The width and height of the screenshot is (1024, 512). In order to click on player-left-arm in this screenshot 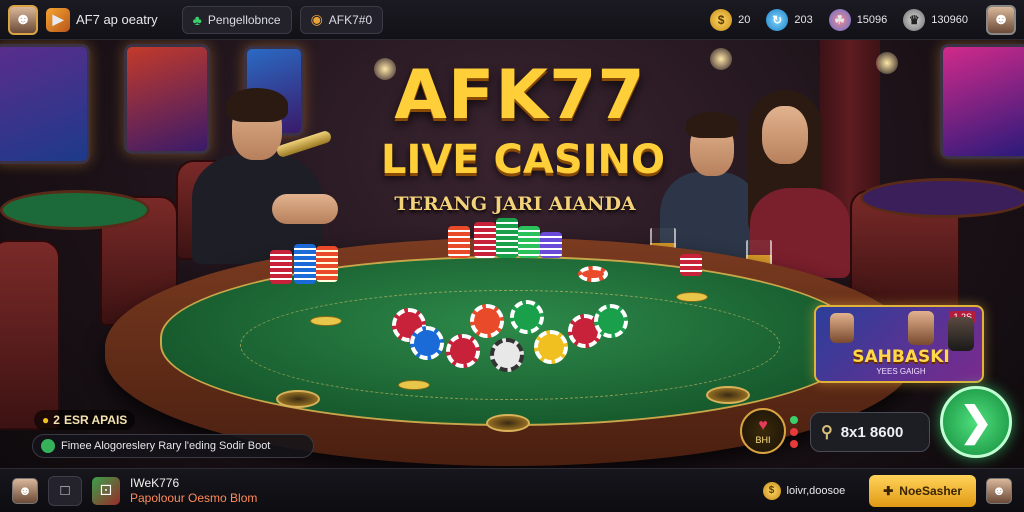, I will do `click(305, 209)`.